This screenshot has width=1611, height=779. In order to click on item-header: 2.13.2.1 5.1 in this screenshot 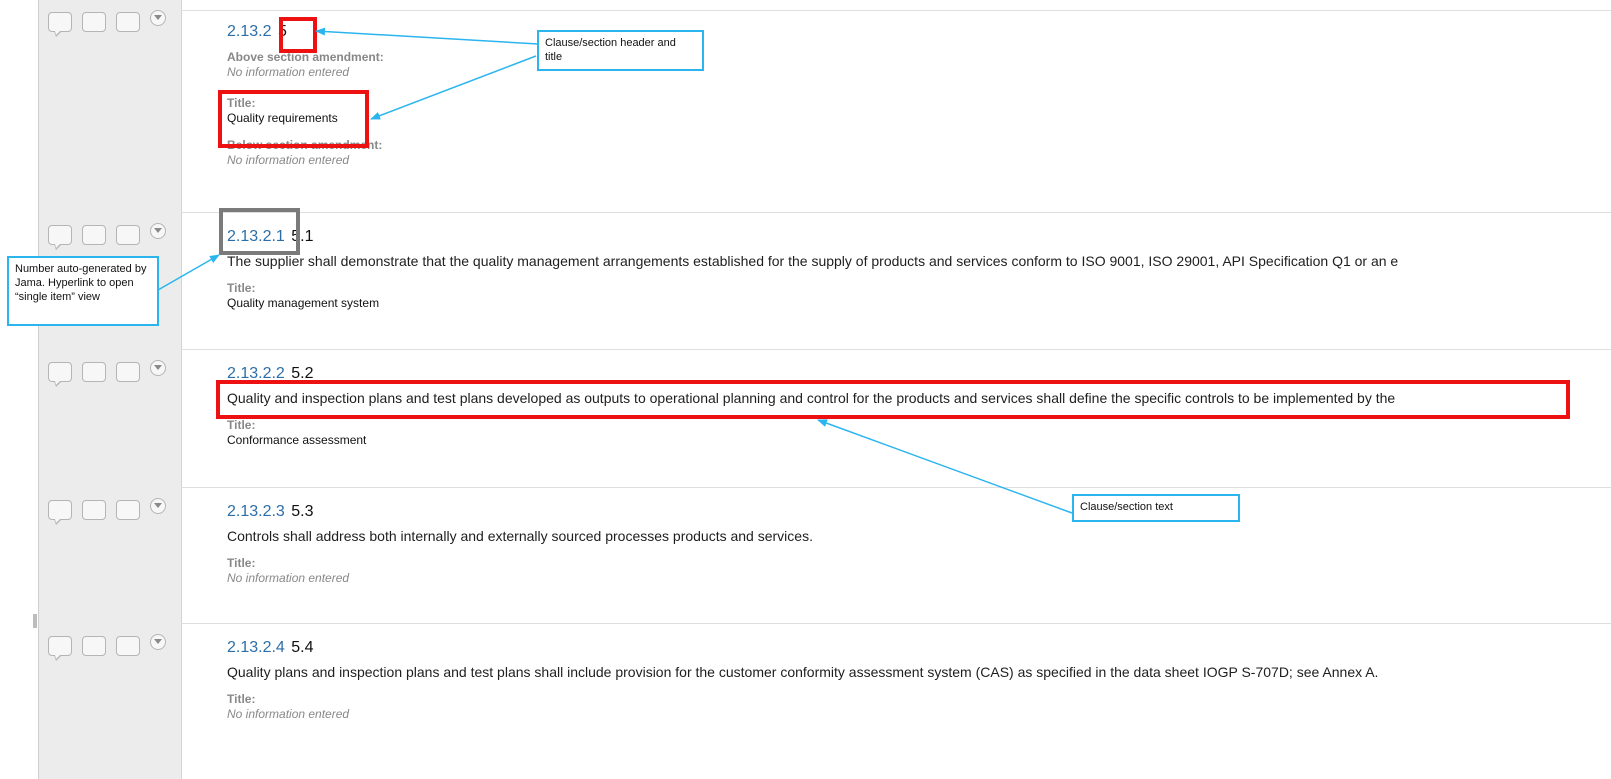, I will do `click(919, 238)`.